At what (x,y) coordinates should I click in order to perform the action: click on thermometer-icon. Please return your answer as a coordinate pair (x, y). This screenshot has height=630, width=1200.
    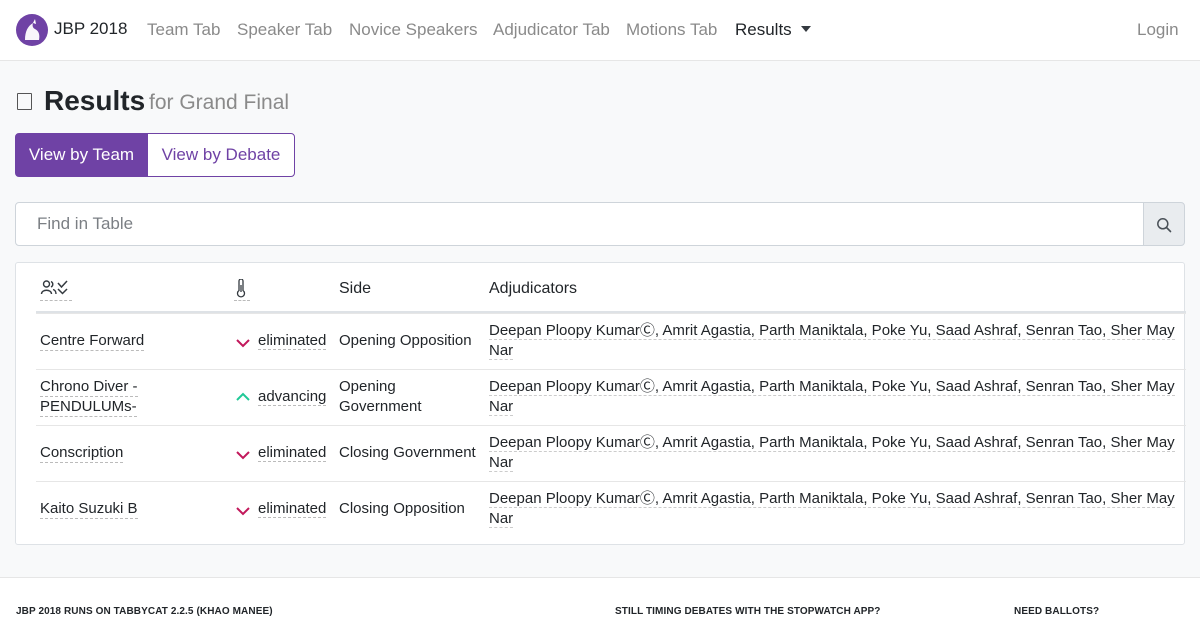
    Looking at the image, I should click on (241, 288).